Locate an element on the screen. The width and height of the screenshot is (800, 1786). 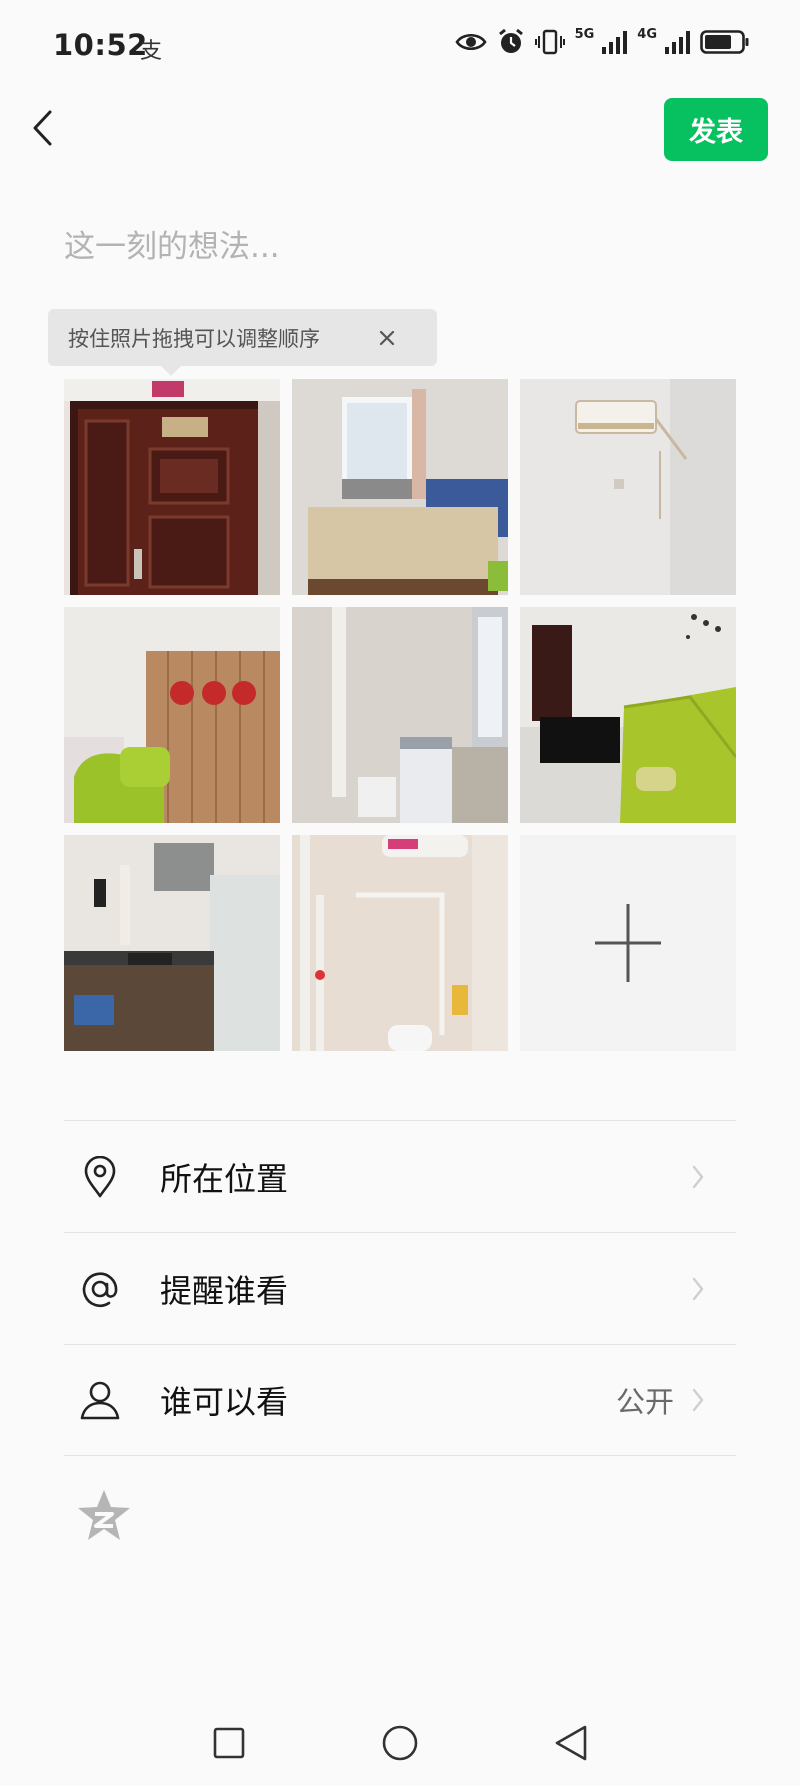
recent-apps-button is located at coordinates (229, 1743).